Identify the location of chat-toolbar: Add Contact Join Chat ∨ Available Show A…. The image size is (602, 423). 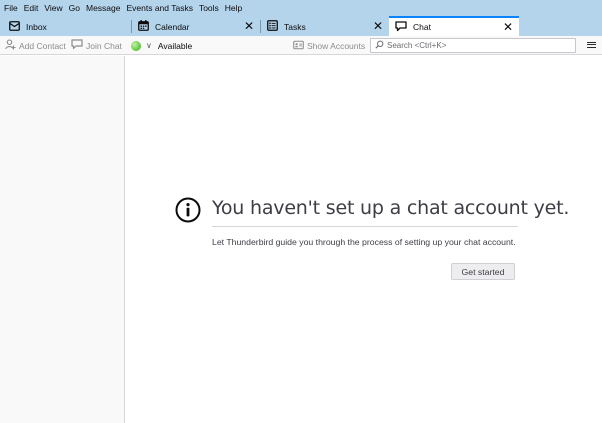
(301, 45).